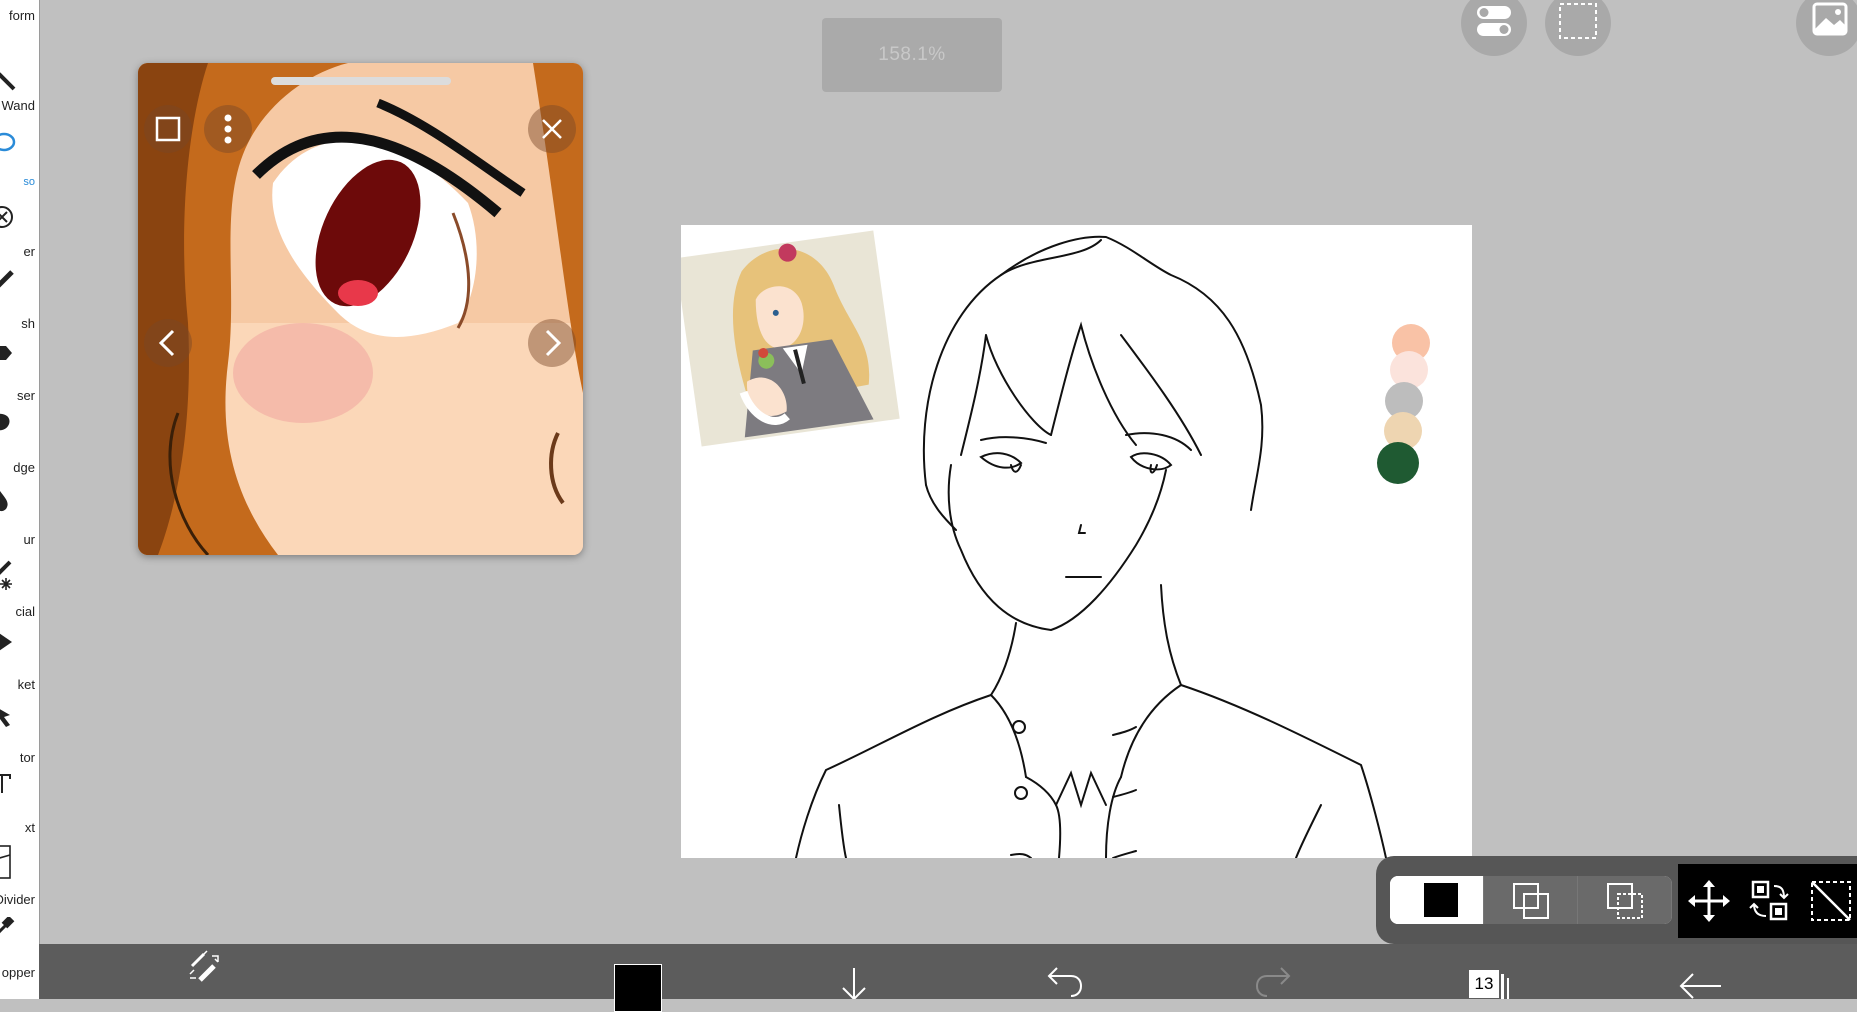 The image size is (1857, 1012). I want to click on zoom-indicator: 158.1%, so click(912, 55).